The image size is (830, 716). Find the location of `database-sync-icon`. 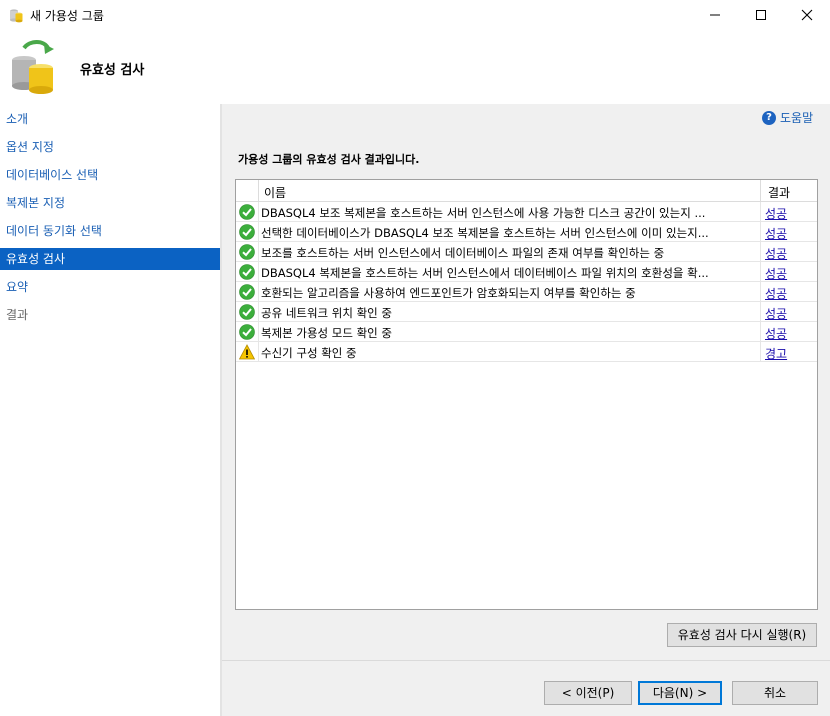

database-sync-icon is located at coordinates (33, 67).